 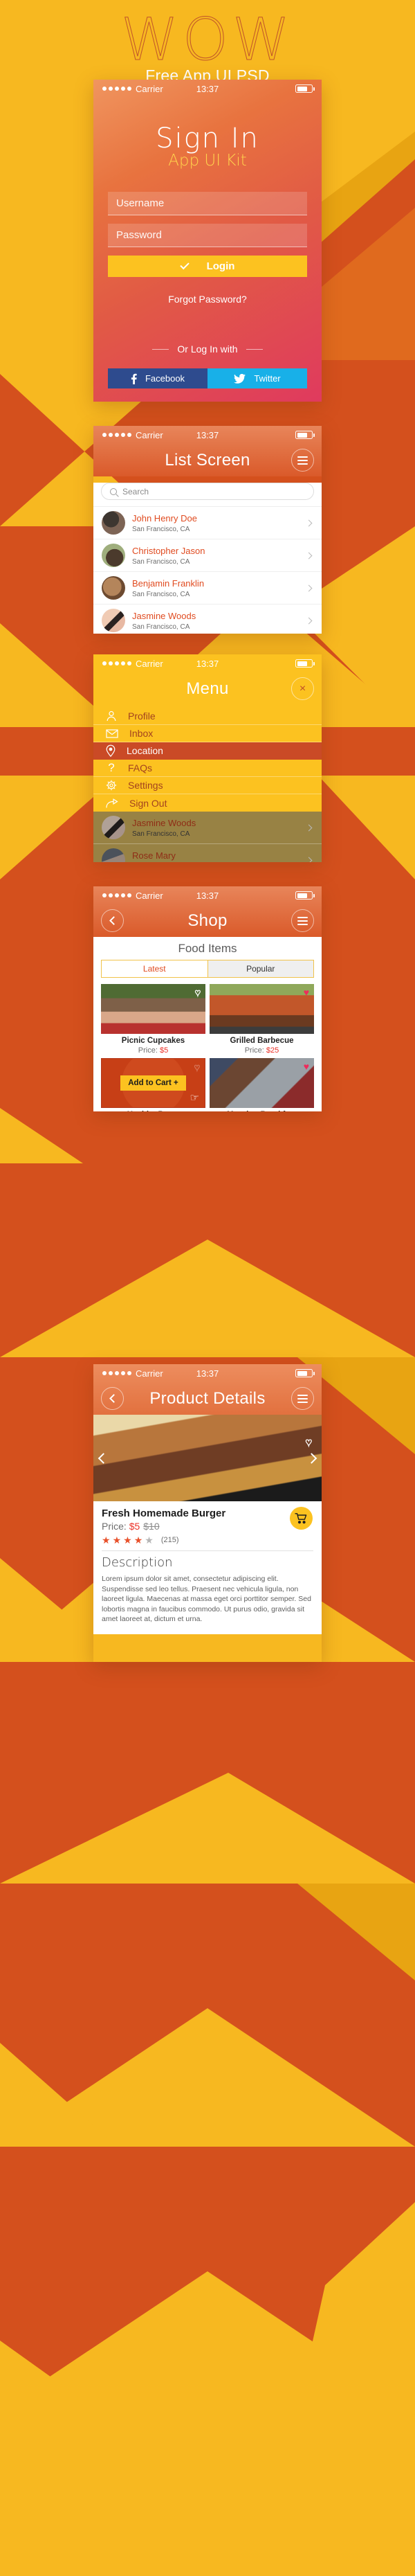 I want to click on page-title: List Screen, so click(x=207, y=459).